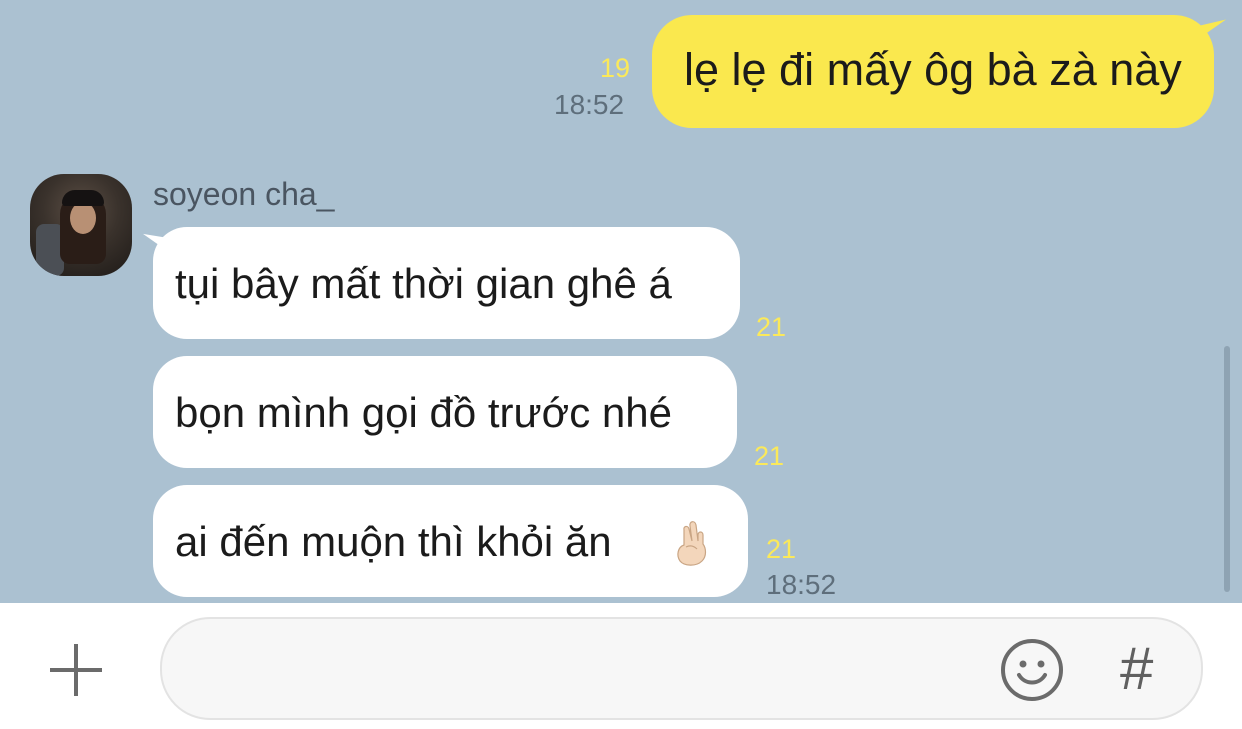 The image size is (1242, 729). What do you see at coordinates (933, 69) in the screenshot?
I see `outgoing-message-text: lẹ lẹ đi mấy ôg bà zà này` at bounding box center [933, 69].